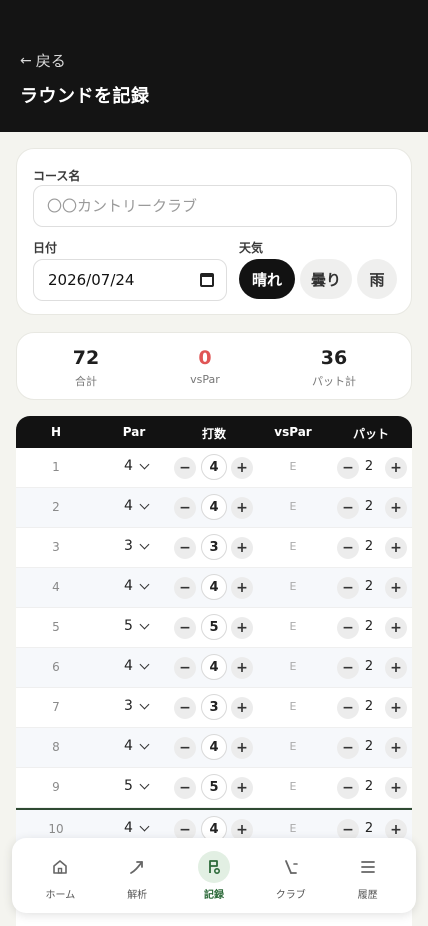  I want to click on nav-home: ホーム, so click(60, 876).